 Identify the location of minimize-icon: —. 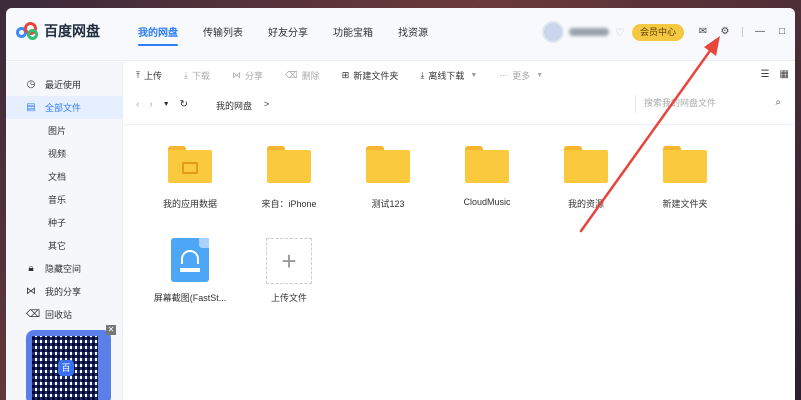
(760, 31).